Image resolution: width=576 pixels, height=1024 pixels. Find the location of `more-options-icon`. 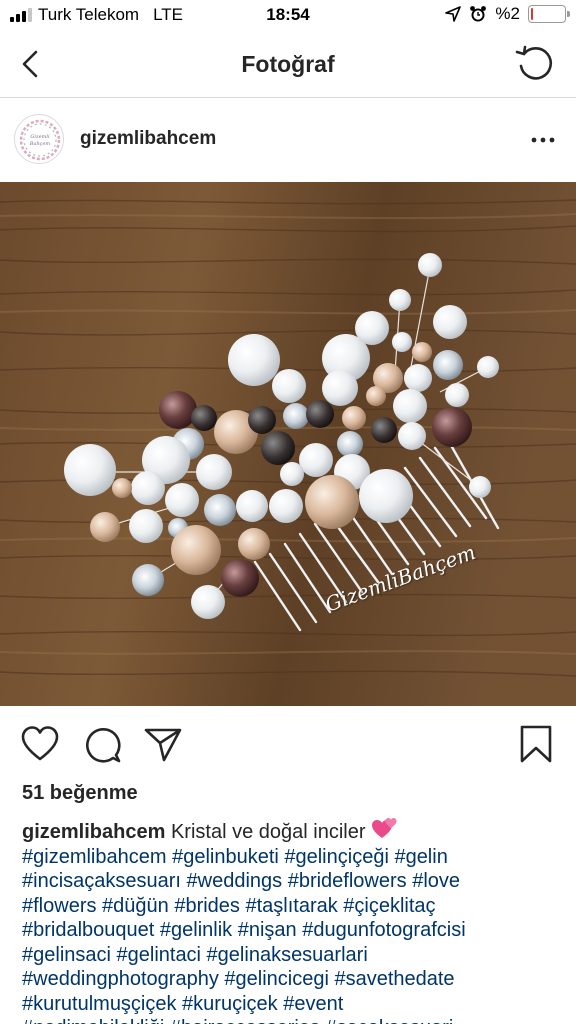

more-options-icon is located at coordinates (543, 140).